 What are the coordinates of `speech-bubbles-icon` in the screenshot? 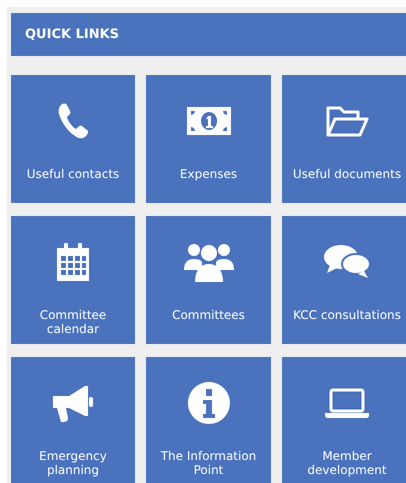 It's located at (347, 262).